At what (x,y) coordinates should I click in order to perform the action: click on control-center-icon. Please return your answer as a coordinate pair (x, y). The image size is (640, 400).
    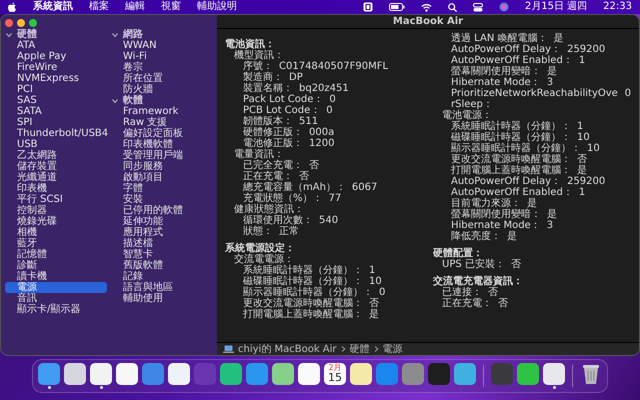
    Looking at the image, I should click on (477, 7).